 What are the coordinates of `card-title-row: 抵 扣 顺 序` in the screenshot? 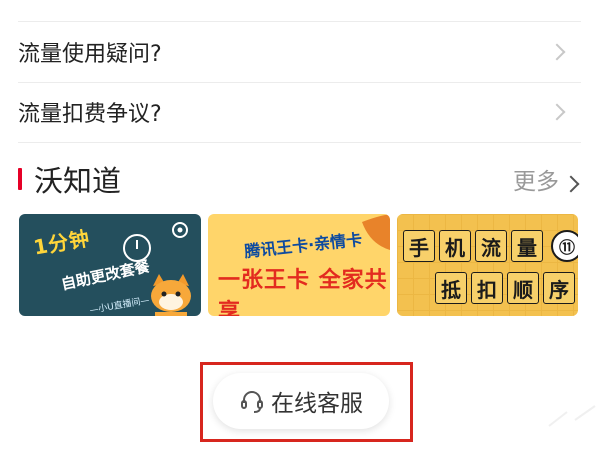 It's located at (505, 288).